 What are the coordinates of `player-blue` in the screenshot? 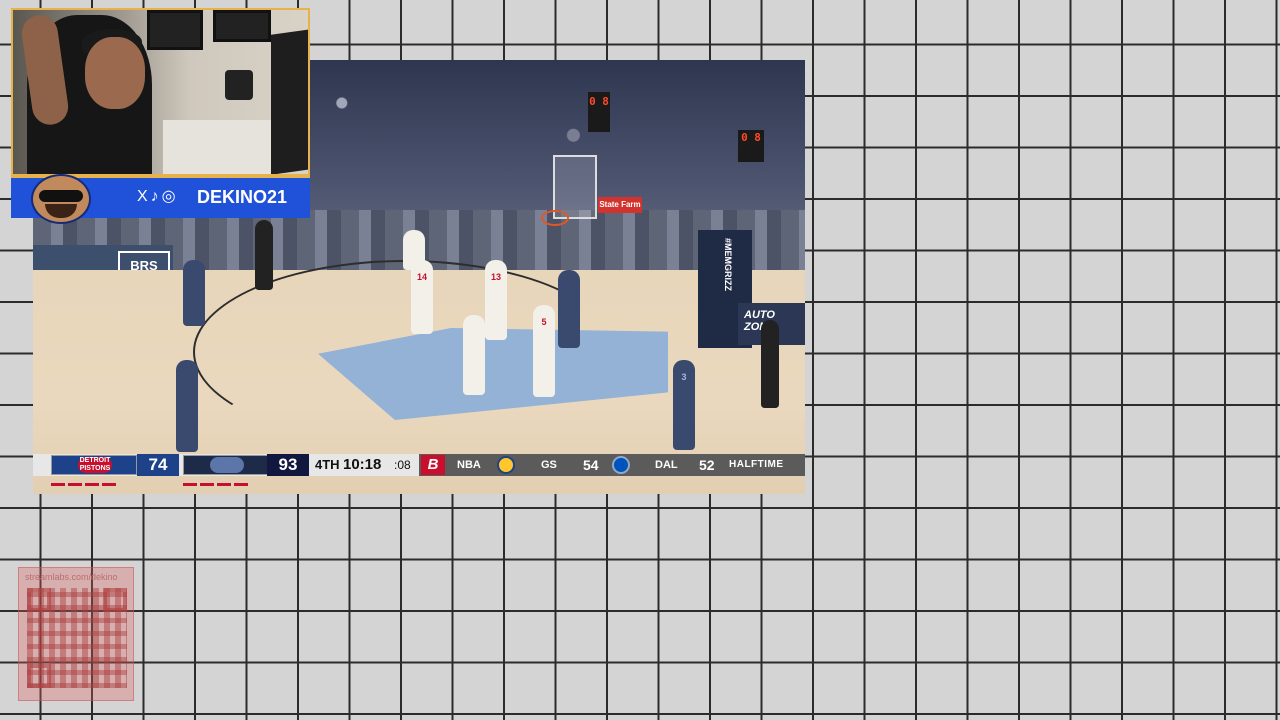 It's located at (569, 309).